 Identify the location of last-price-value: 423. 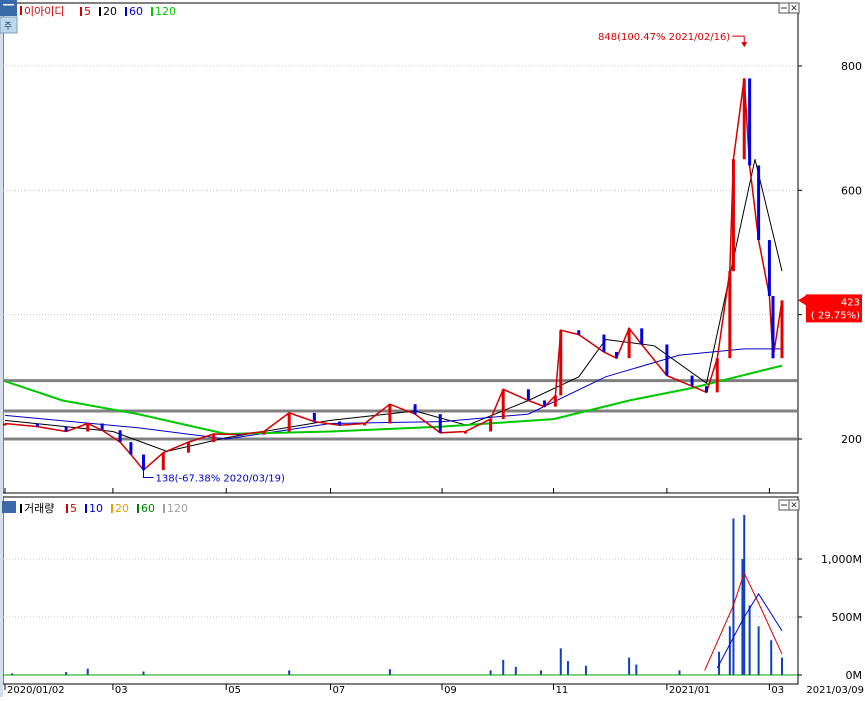
(850, 302).